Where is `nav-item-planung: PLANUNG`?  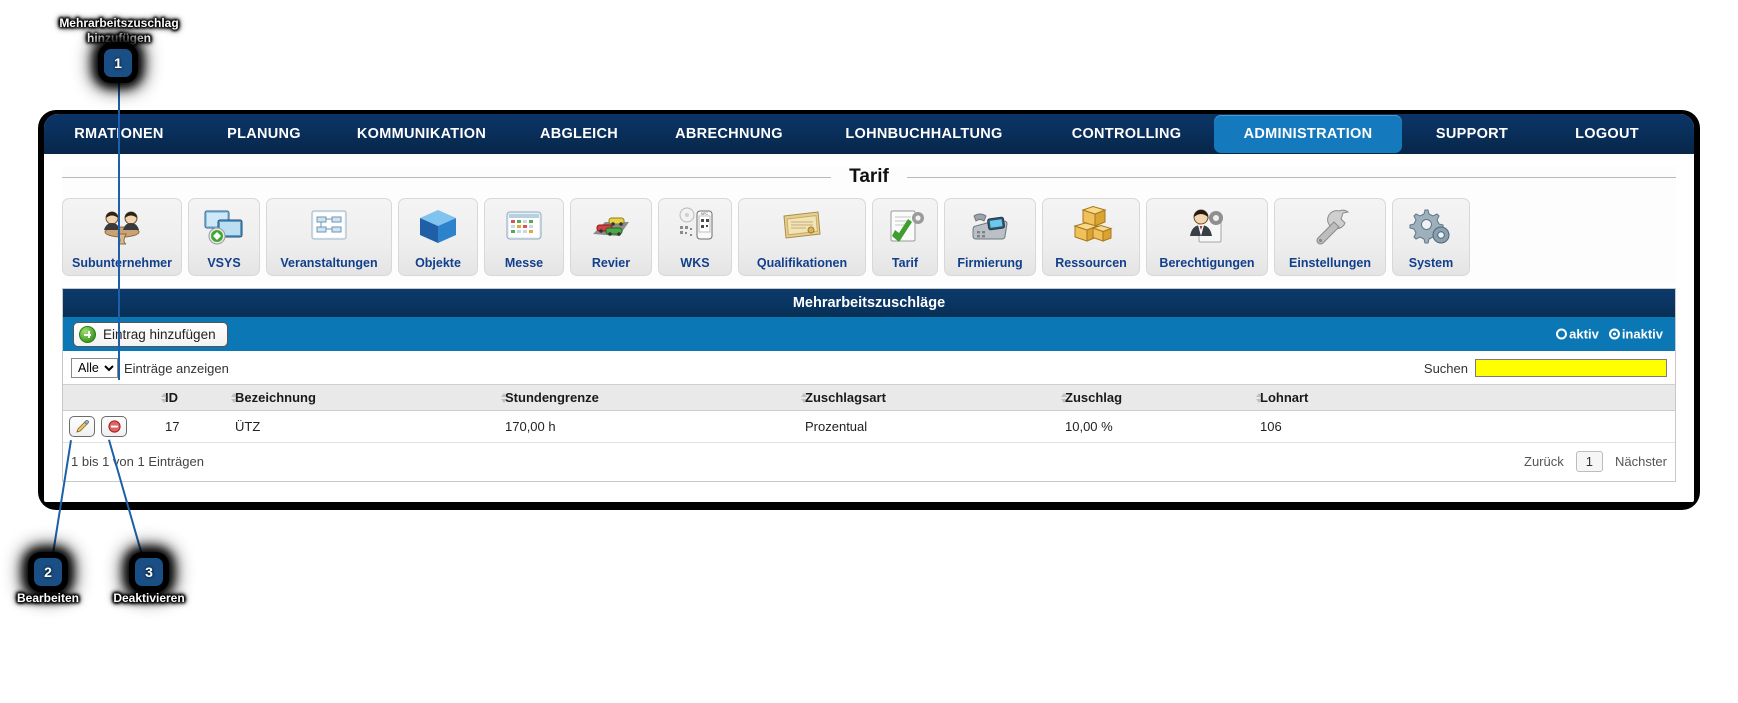
nav-item-planung: PLANUNG is located at coordinates (264, 134).